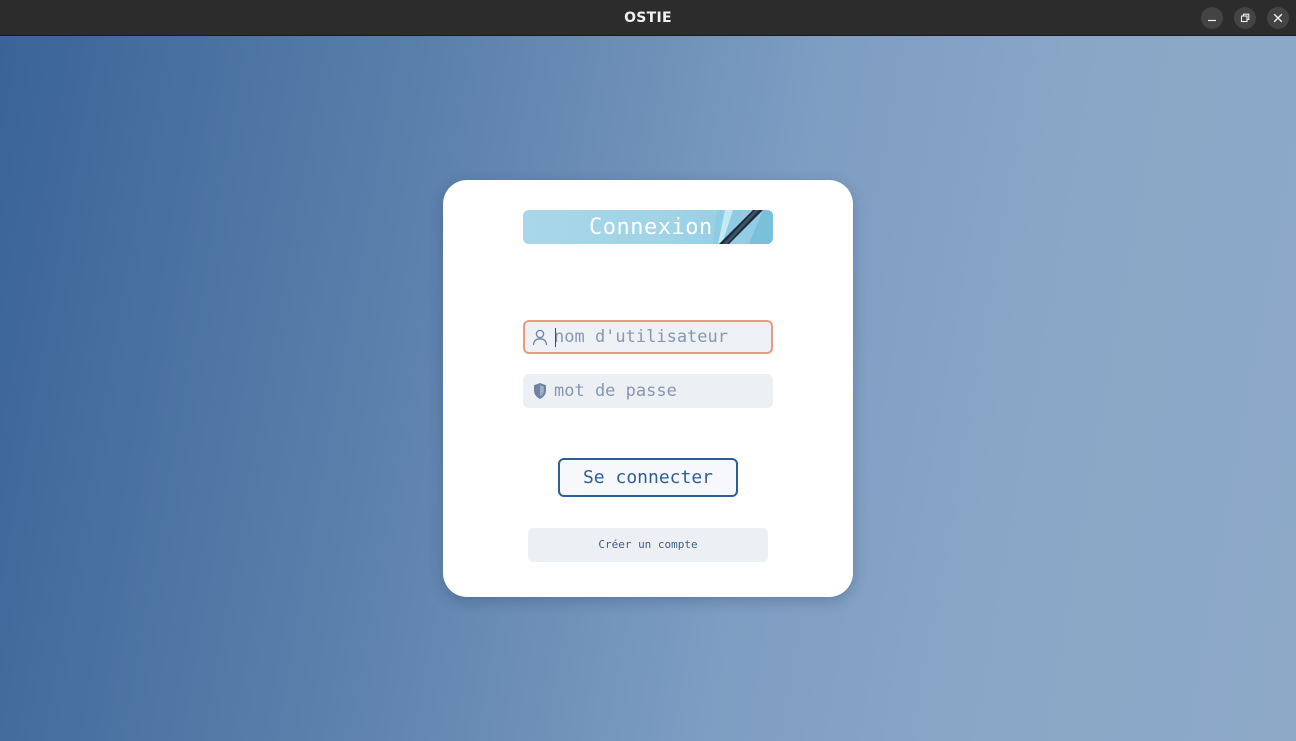 Image resolution: width=1296 pixels, height=741 pixels. I want to click on pen-illustration-icon, so click(743, 227).